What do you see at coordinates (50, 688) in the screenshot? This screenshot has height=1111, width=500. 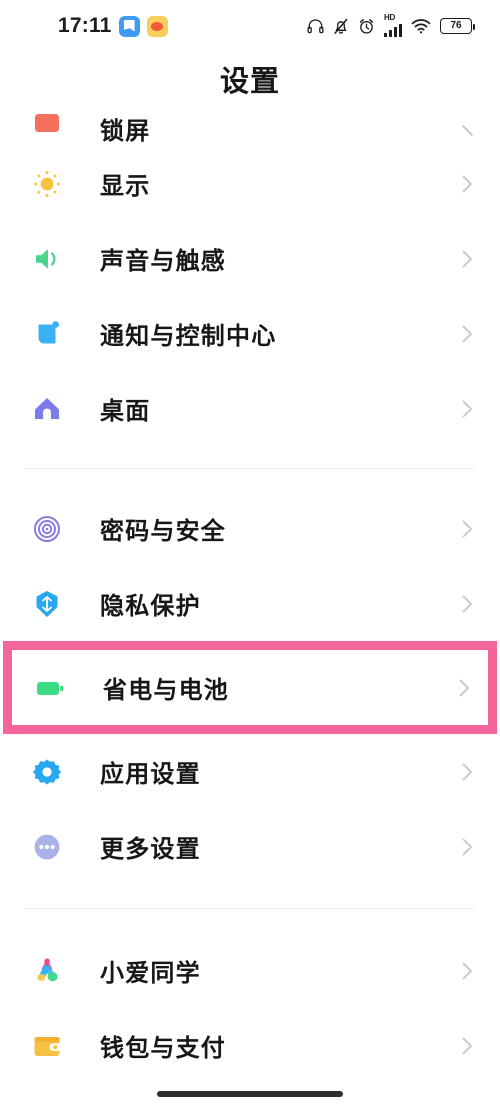 I see `battery-icon` at bounding box center [50, 688].